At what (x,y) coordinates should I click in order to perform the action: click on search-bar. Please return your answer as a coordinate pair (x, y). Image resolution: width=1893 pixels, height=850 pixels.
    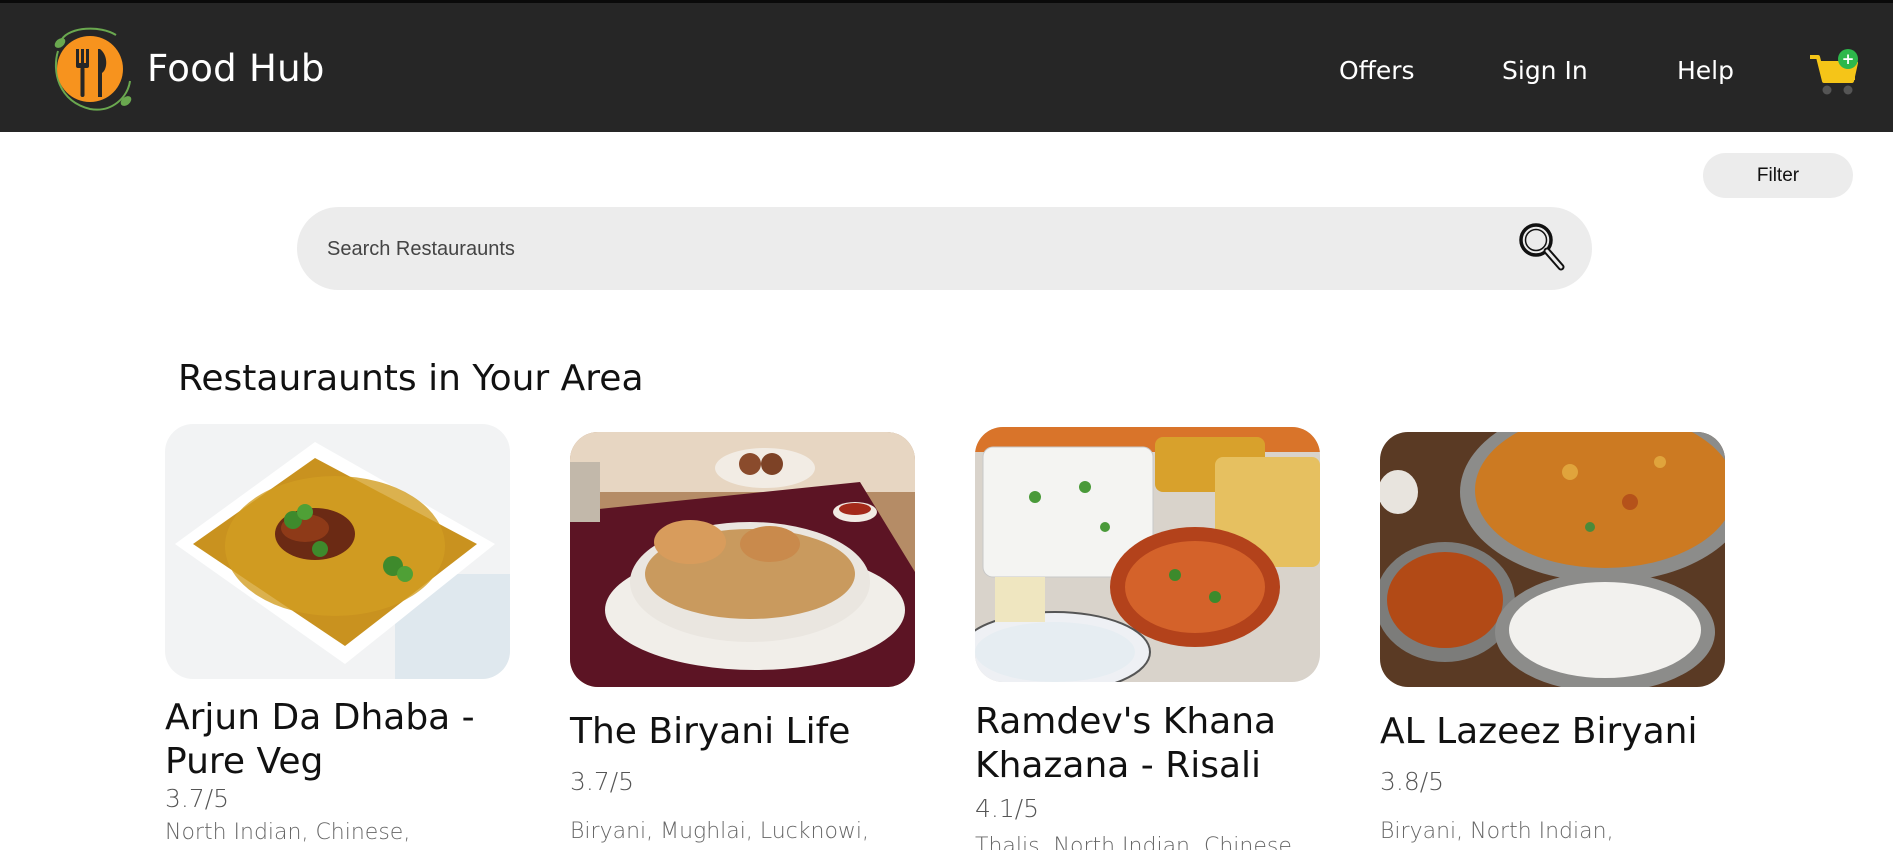
    Looking at the image, I should click on (944, 248).